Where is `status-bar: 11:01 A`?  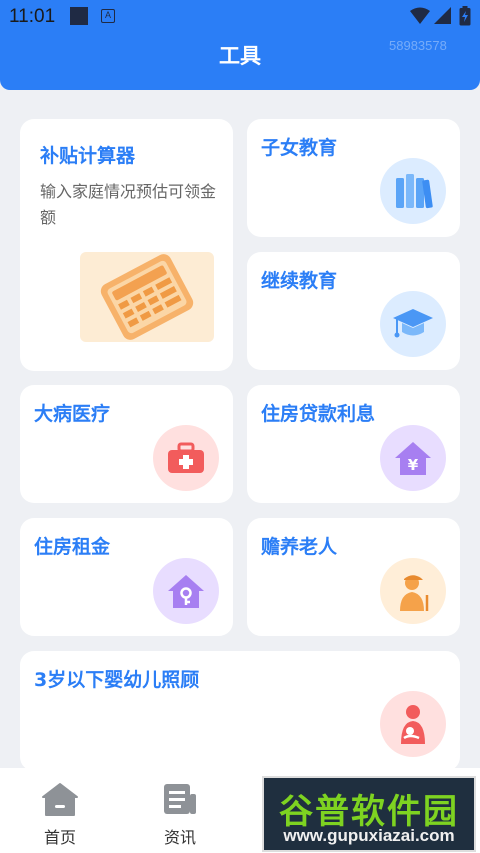
status-bar: 11:01 A is located at coordinates (240, 17).